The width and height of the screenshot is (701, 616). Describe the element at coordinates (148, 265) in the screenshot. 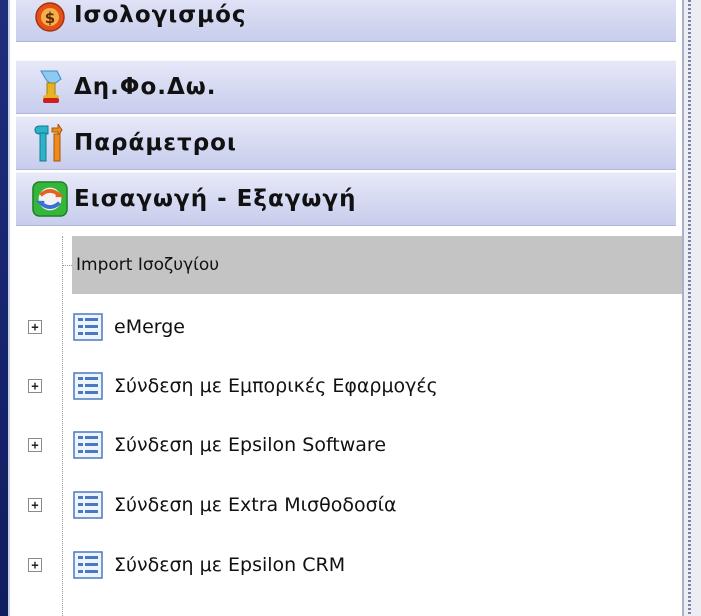

I see `tree-item-label: Import Ισοζυγίου` at that location.